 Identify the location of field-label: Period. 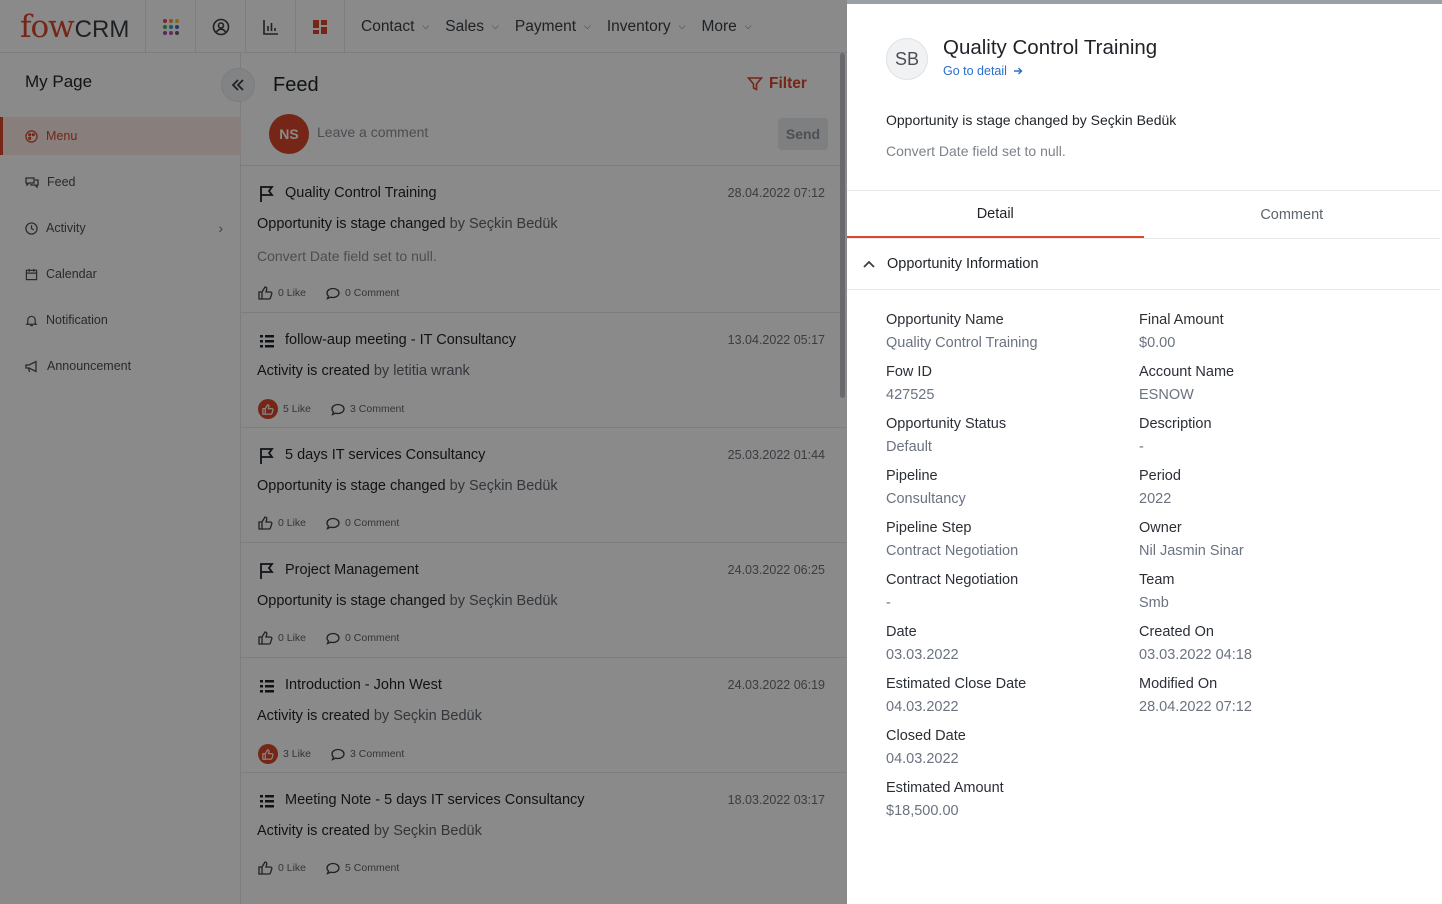
(1160, 476).